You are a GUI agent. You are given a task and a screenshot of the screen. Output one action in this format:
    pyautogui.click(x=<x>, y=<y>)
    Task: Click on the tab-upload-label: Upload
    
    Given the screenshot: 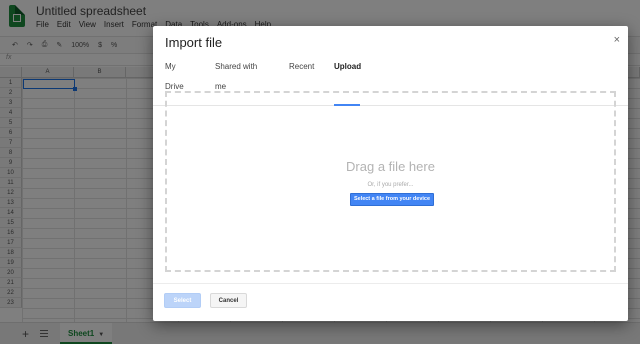 What is the action you would take?
    pyautogui.click(x=348, y=66)
    